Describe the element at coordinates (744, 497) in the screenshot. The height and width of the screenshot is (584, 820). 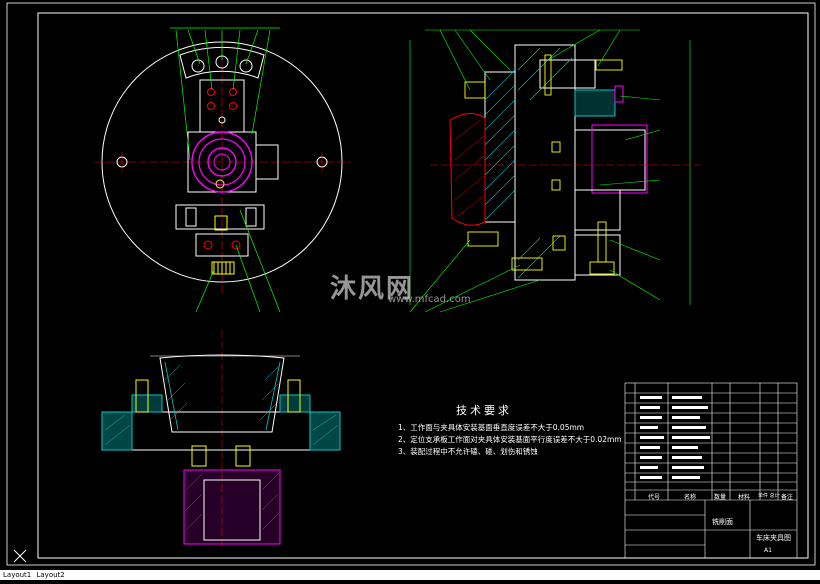
I see `header-material: 材料` at that location.